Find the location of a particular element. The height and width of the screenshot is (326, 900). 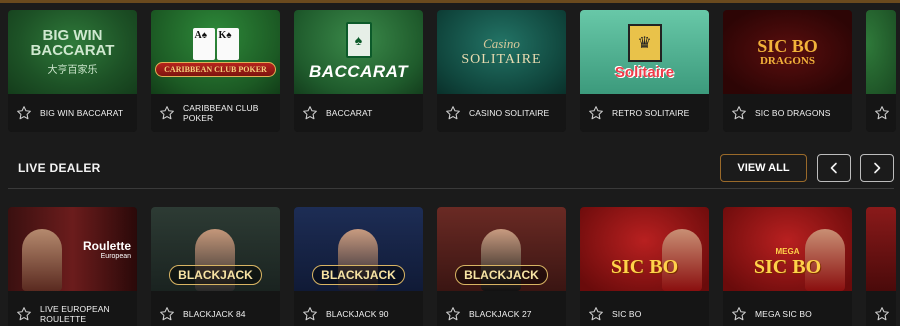

game-thumbnail: SIC BO DRAGONS is located at coordinates (787, 52).